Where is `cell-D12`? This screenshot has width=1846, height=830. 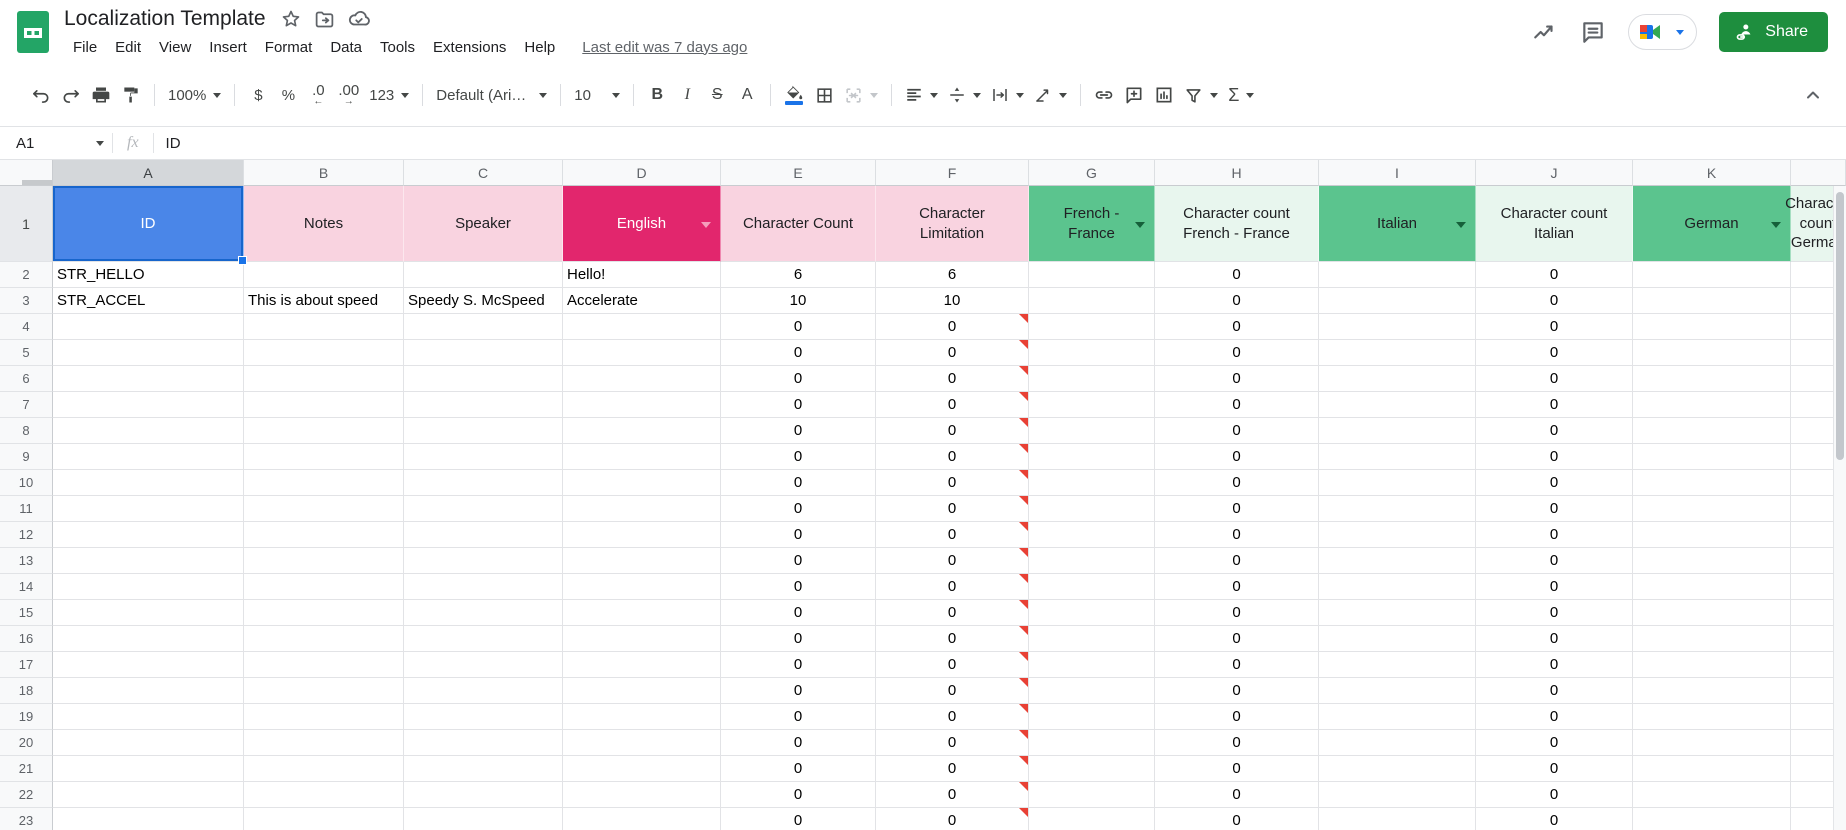
cell-D12 is located at coordinates (642, 535).